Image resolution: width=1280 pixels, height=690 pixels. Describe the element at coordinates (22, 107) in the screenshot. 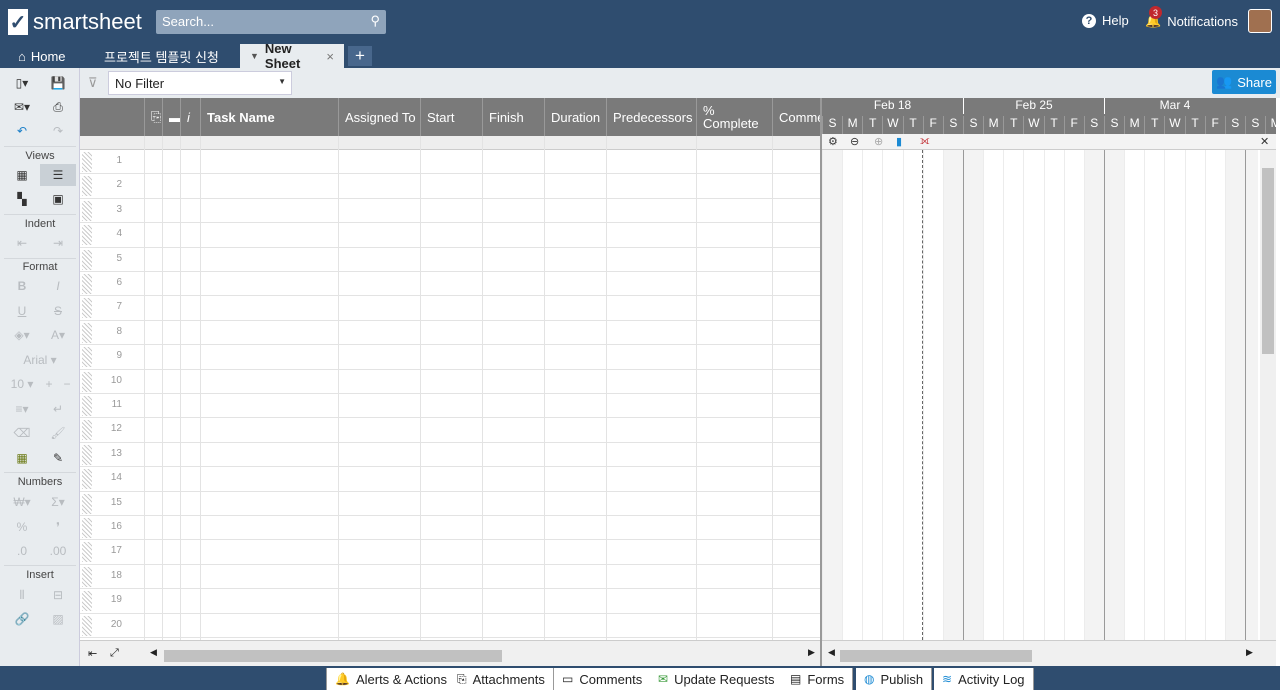

I see `email-menu-button: ✉▾` at that location.